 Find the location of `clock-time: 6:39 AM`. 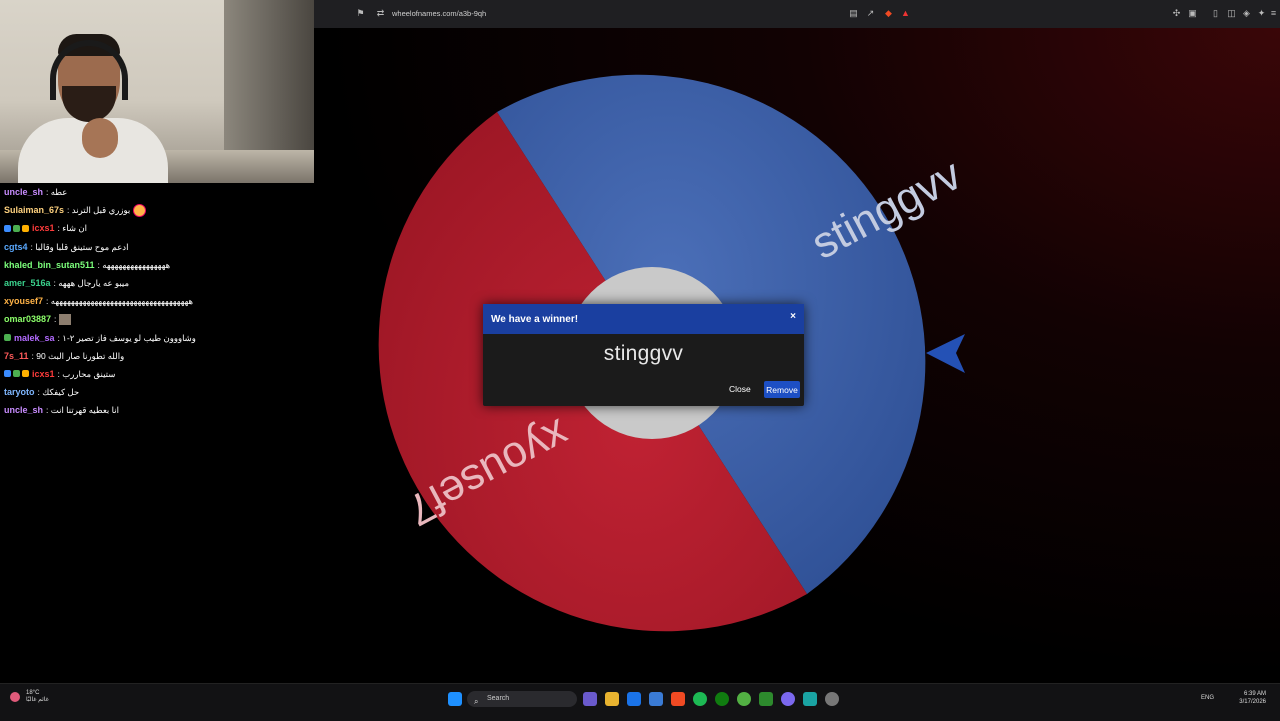

clock-time: 6:39 AM is located at coordinates (1254, 694).